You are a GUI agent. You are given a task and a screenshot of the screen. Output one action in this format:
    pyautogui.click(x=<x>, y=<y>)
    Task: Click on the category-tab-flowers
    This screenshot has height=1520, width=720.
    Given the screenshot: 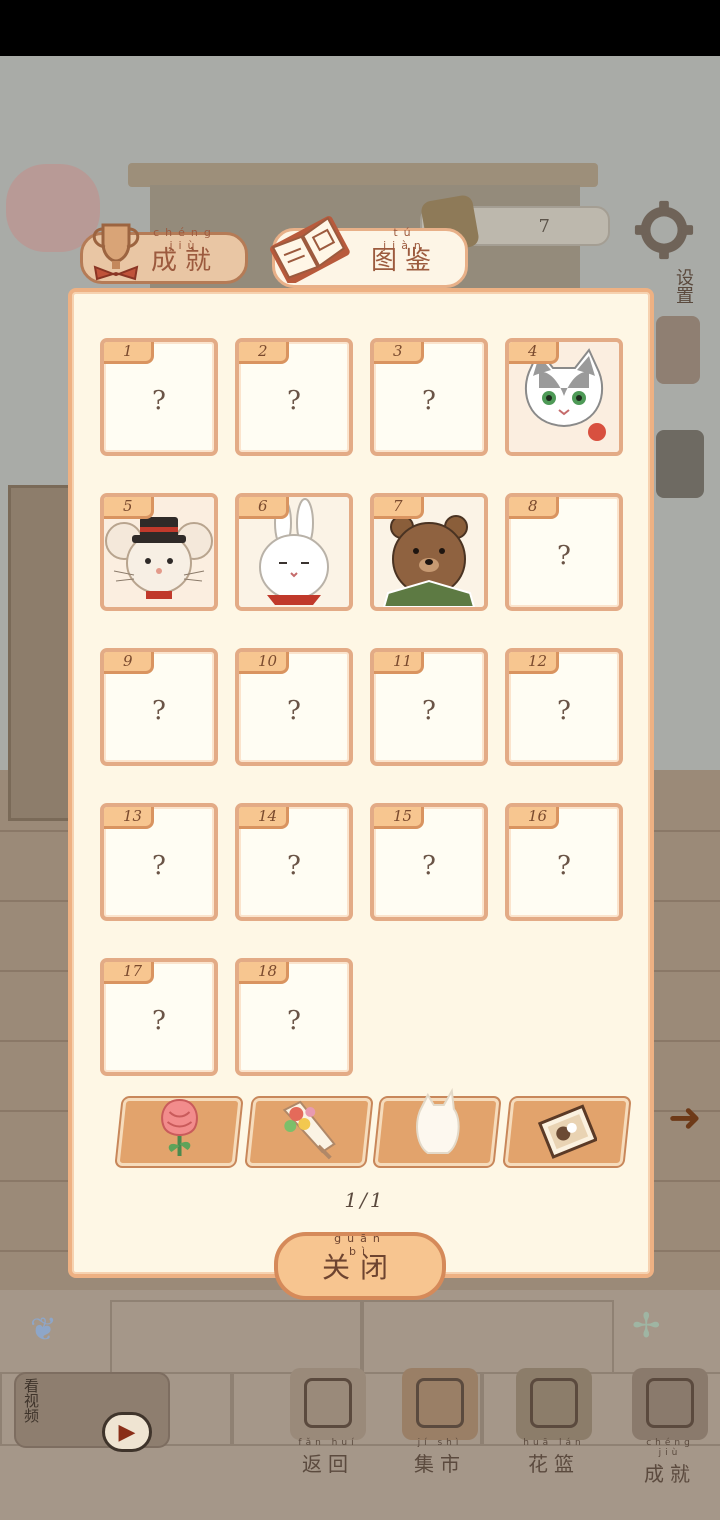 What is the action you would take?
    pyautogui.click(x=179, y=1132)
    